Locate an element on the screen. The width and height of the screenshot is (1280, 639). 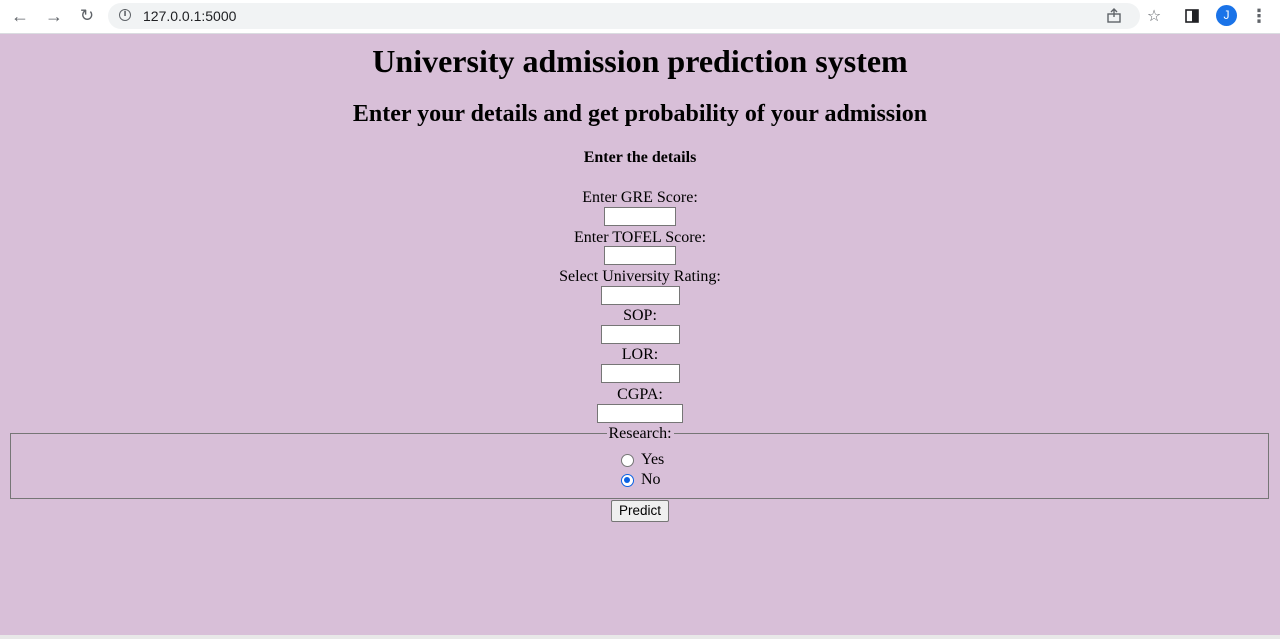
tofel-input is located at coordinates (640, 255).